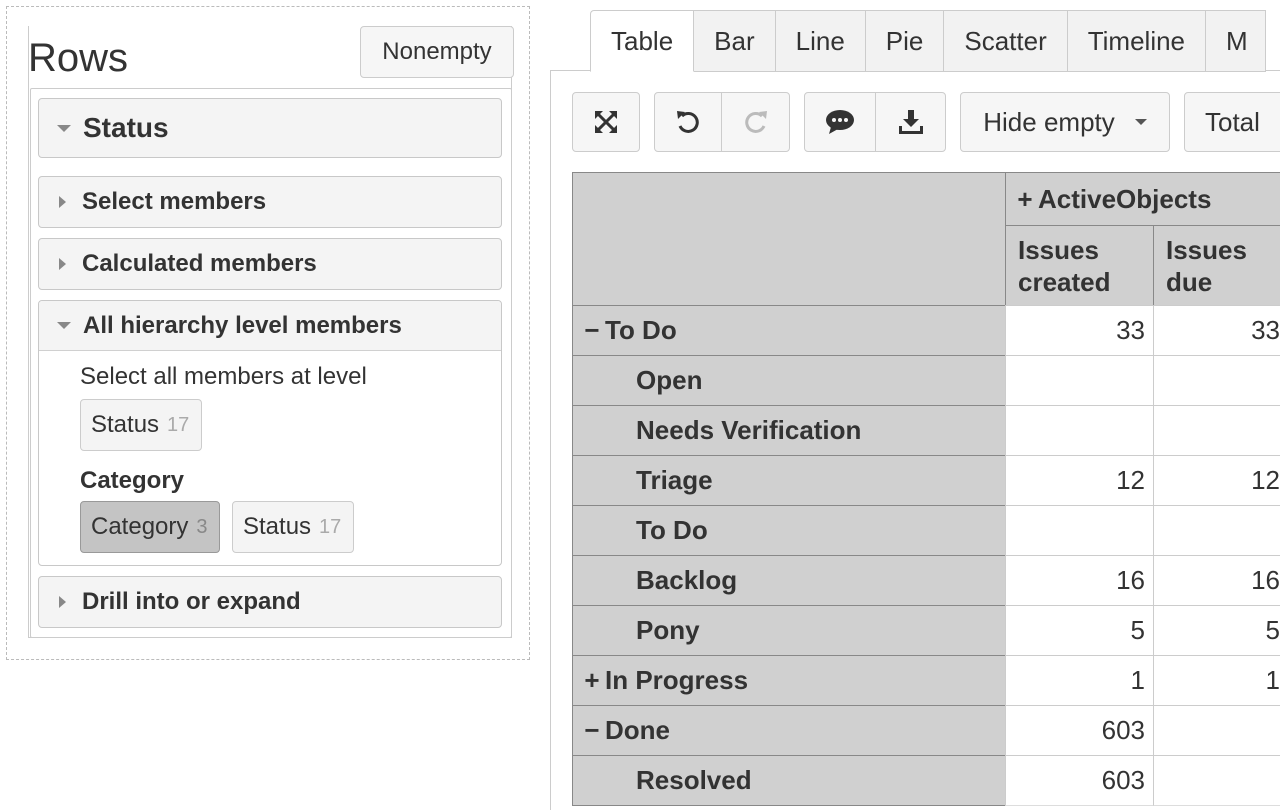  What do you see at coordinates (789, 239) in the screenshot?
I see `table-corner-header` at bounding box center [789, 239].